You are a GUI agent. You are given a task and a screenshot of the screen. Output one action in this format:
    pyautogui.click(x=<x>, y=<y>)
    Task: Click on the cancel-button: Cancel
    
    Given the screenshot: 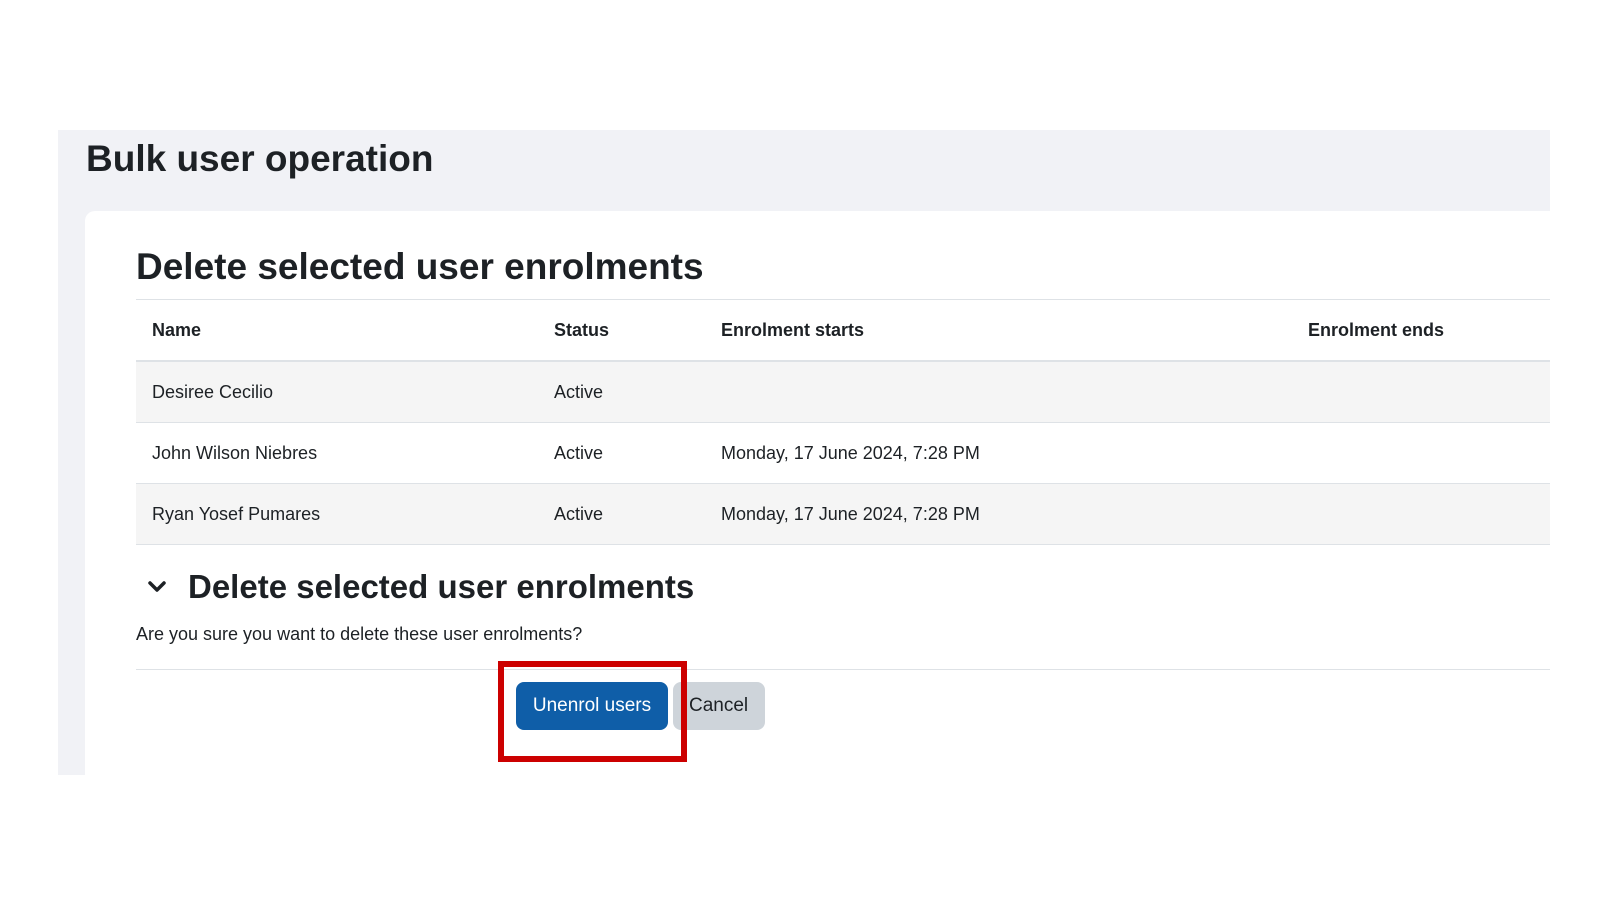 What is the action you would take?
    pyautogui.click(x=719, y=706)
    